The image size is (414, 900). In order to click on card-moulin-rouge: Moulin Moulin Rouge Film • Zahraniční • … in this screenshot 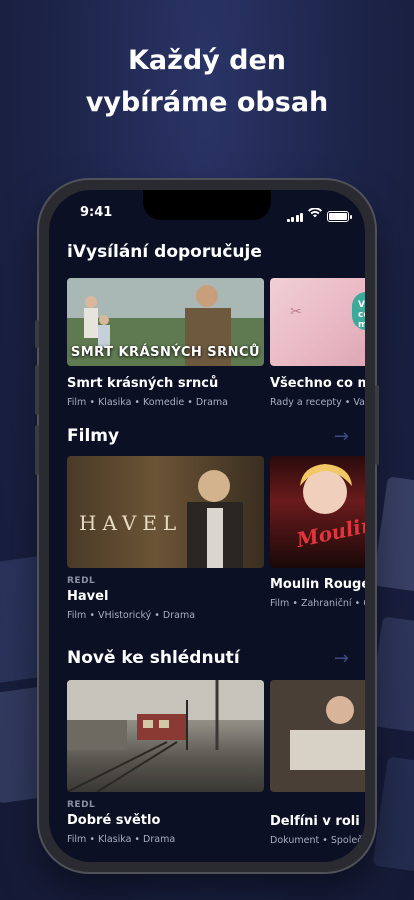, I will do `click(317, 532)`.